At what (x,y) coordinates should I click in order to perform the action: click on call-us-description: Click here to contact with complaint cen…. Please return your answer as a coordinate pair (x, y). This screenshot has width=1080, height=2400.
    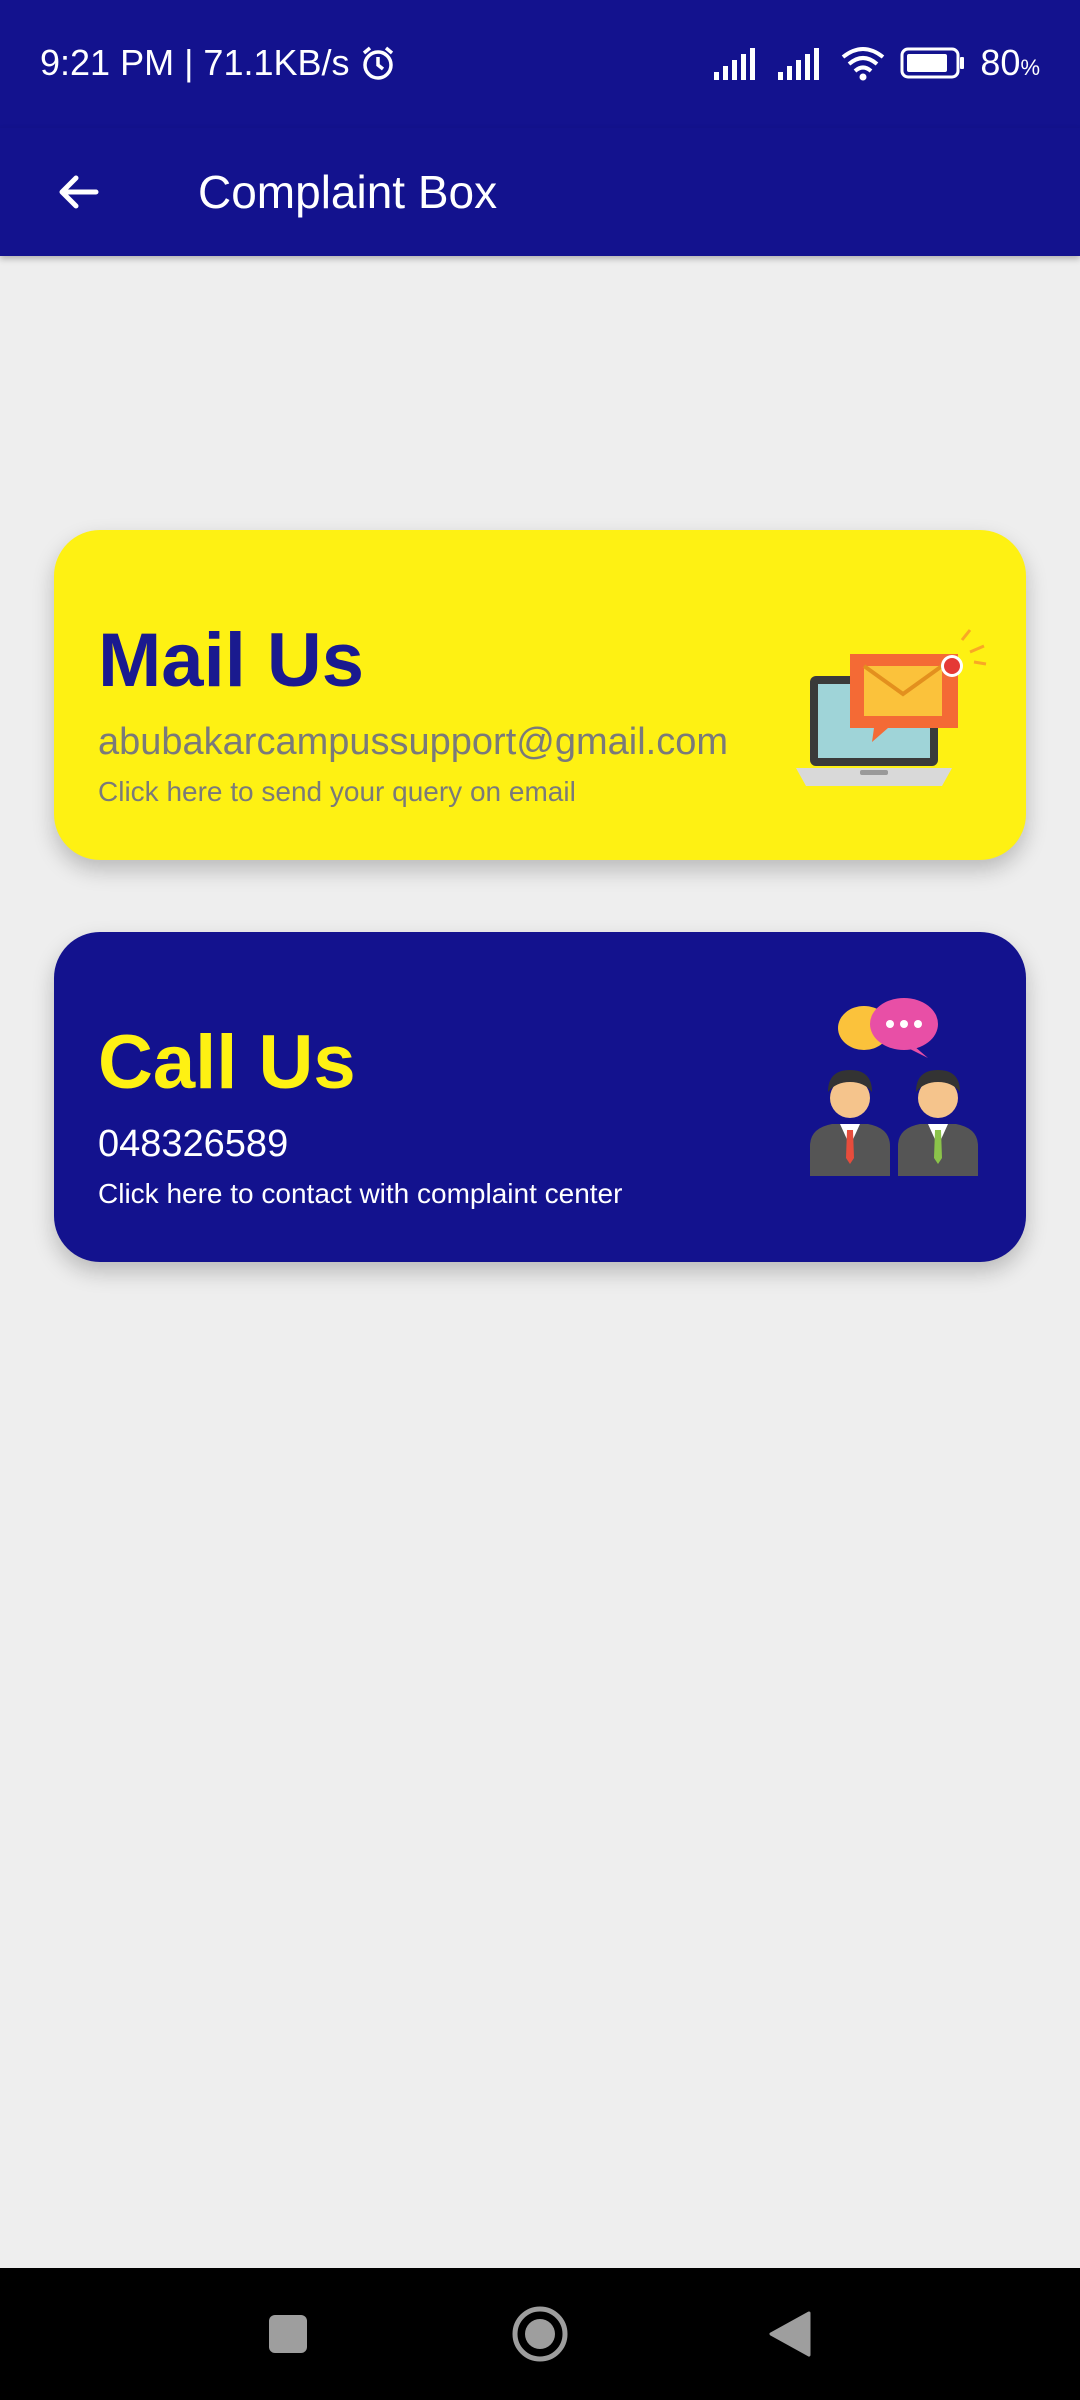
    Looking at the image, I should click on (360, 1193).